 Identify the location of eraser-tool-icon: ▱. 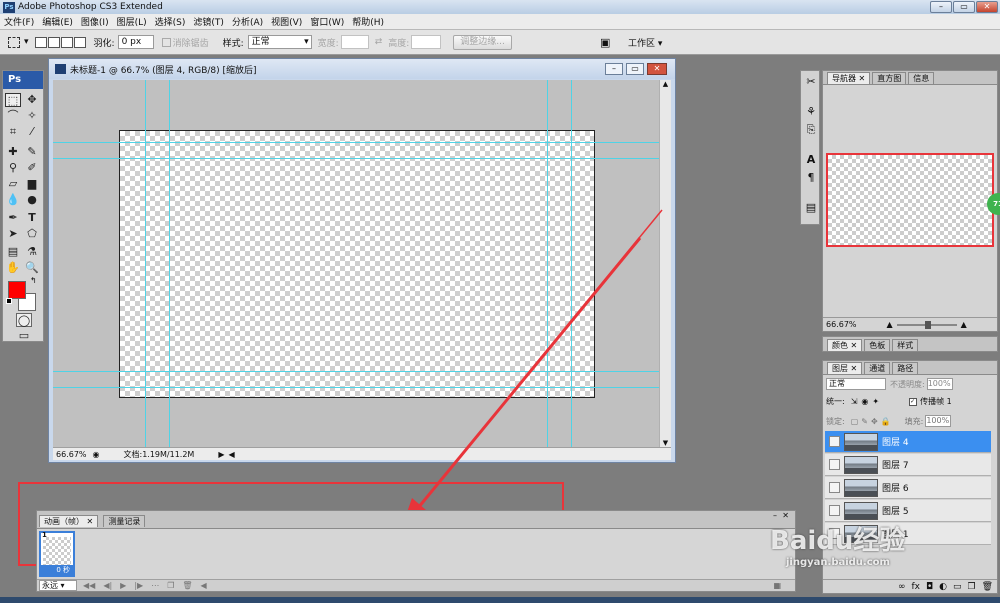
(13, 184).